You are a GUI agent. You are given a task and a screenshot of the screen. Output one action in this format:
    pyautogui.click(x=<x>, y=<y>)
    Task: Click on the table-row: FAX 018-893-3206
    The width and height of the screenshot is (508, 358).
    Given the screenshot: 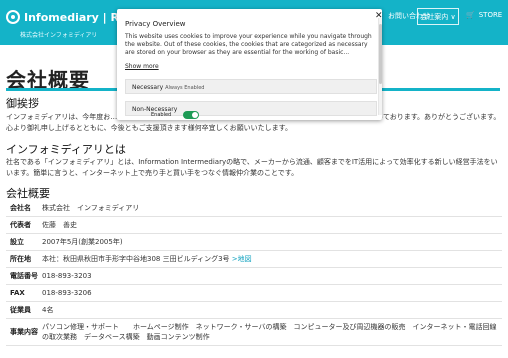 What is the action you would take?
    pyautogui.click(x=254, y=293)
    